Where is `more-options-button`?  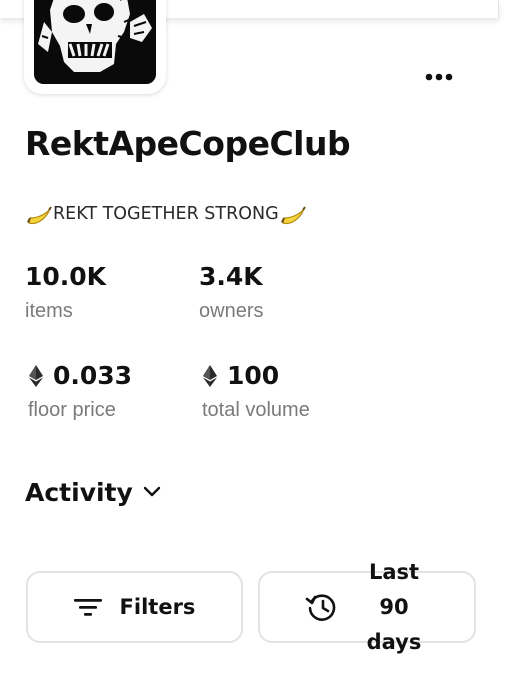 more-options-button is located at coordinates (439, 77).